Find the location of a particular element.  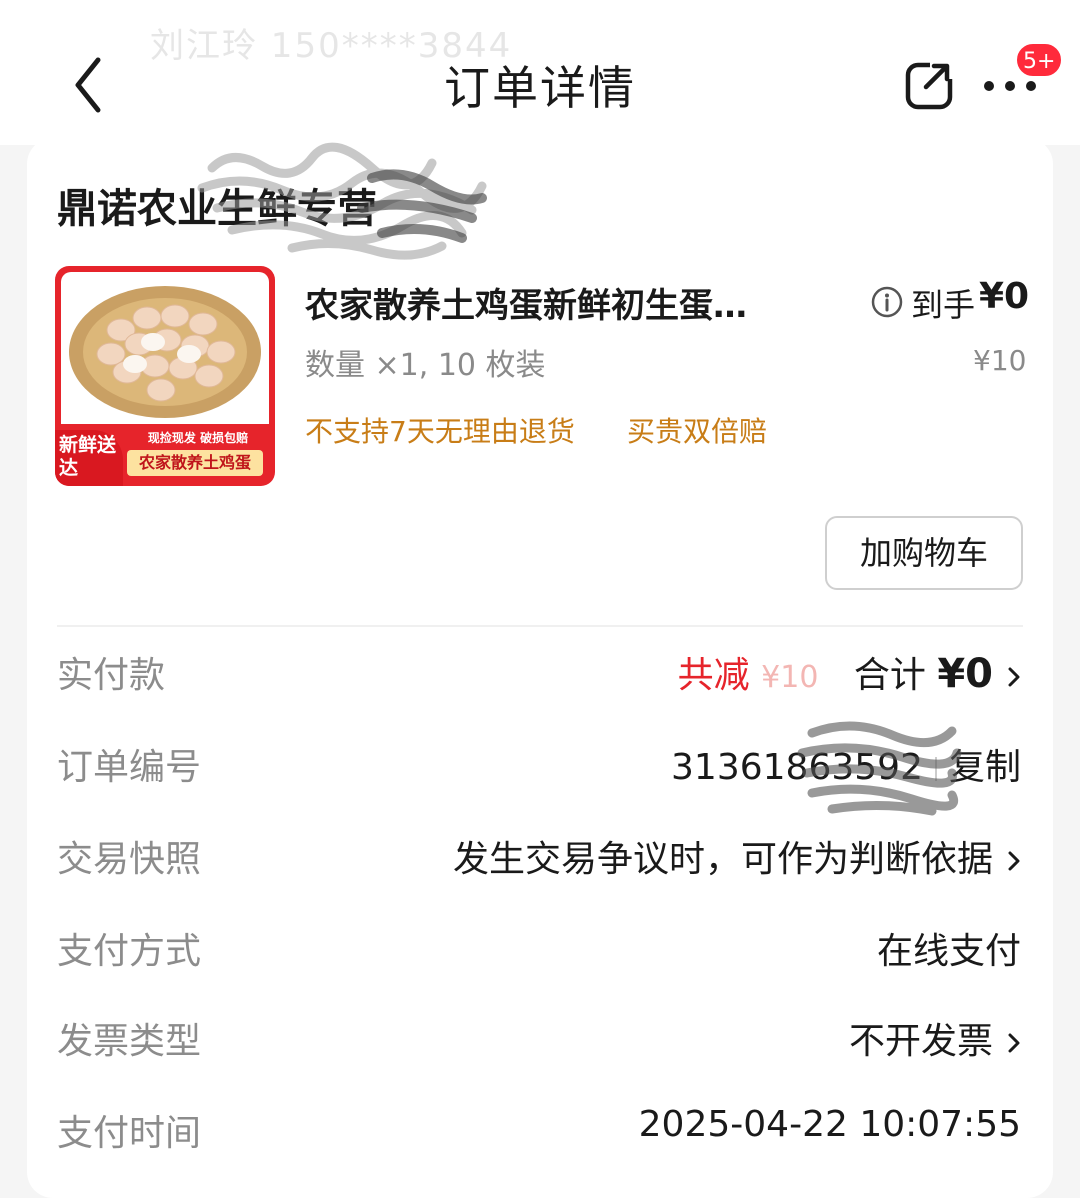

invoice-row: 发票类型 不开发票 is located at coordinates (540, 1040).